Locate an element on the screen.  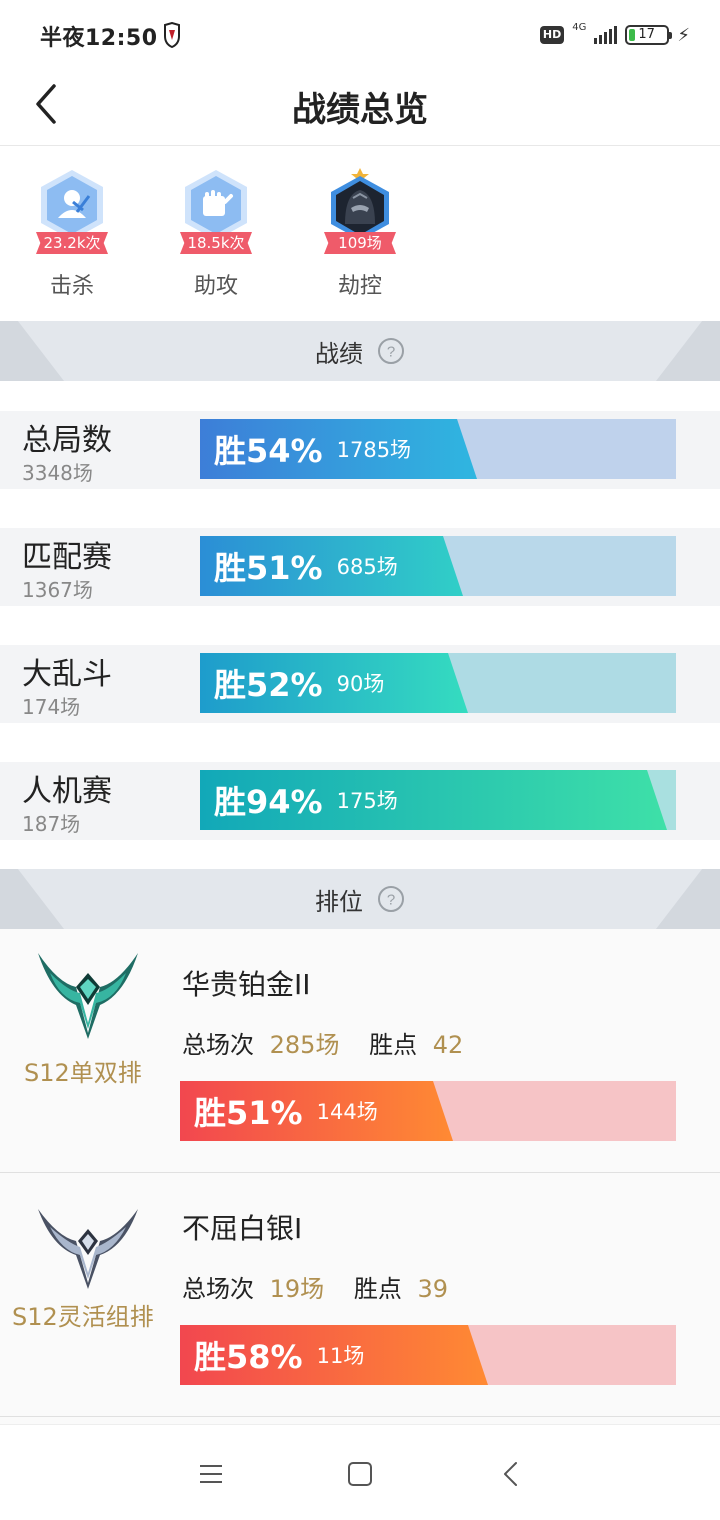
hd-badge: HD is located at coordinates (552, 35).